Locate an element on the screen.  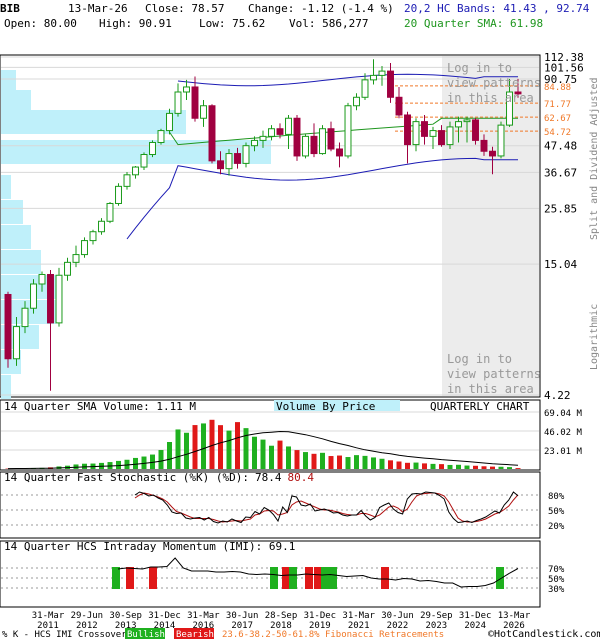
stoch-d-value: 80.4 is located at coordinates (301, 477).